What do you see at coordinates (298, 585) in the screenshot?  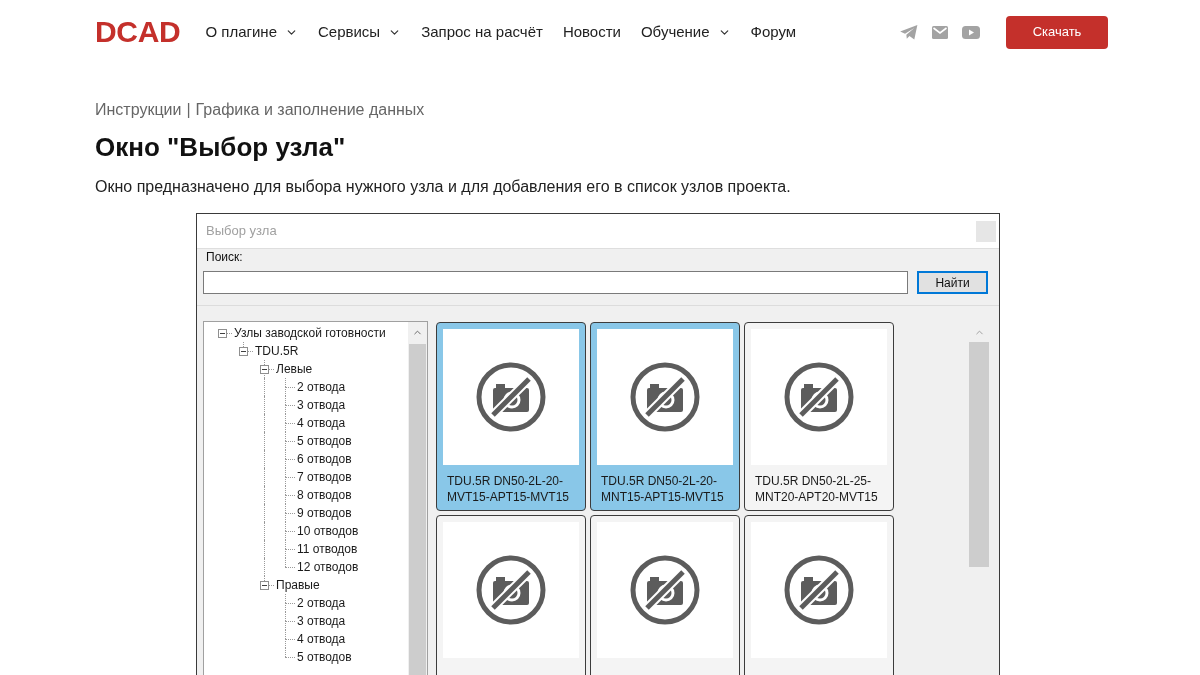 I see `tree-item: Правые` at bounding box center [298, 585].